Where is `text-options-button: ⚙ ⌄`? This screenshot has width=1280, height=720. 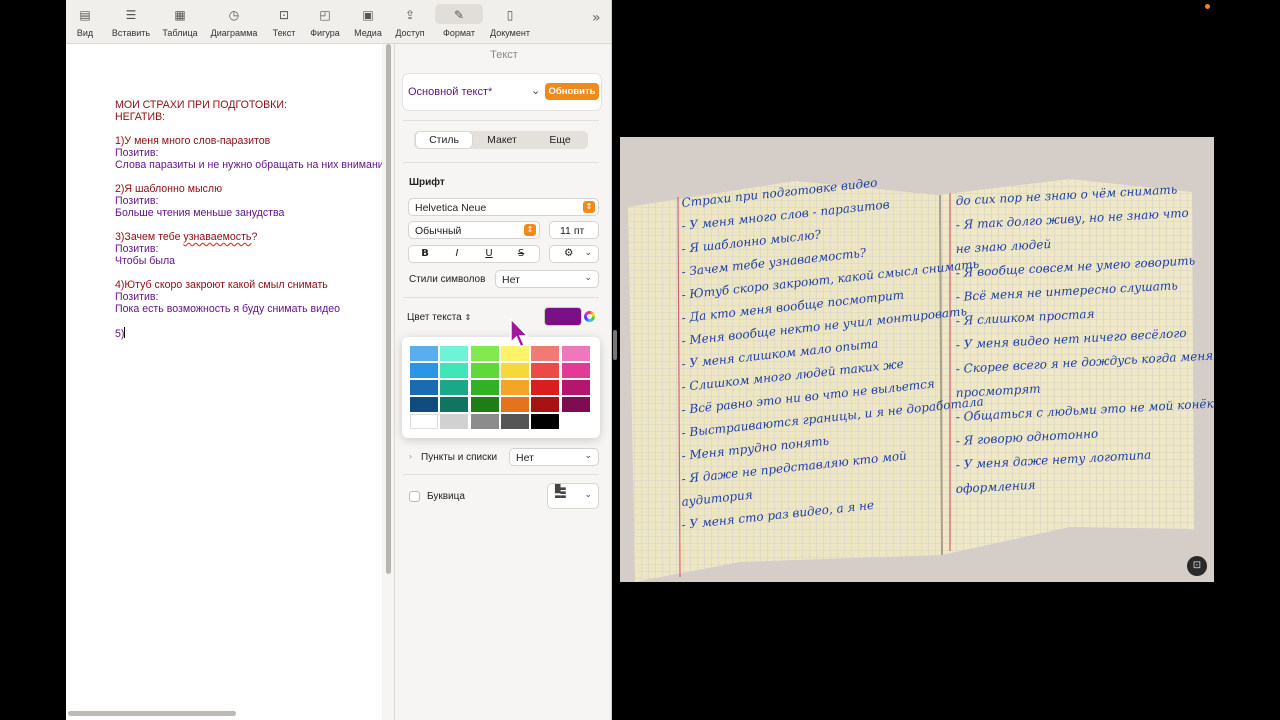
text-options-button: ⚙ ⌄ is located at coordinates (574, 254).